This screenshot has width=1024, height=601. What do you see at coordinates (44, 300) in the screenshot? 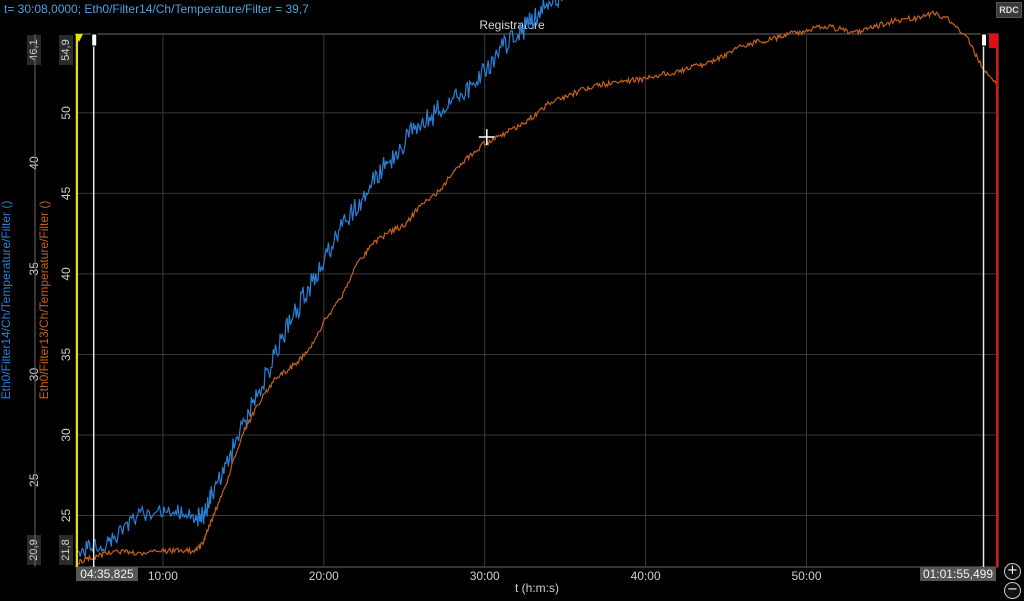
I see `y-axis-name-2: Eth0/Filter13/Ch/Temperature/Filter ()` at bounding box center [44, 300].